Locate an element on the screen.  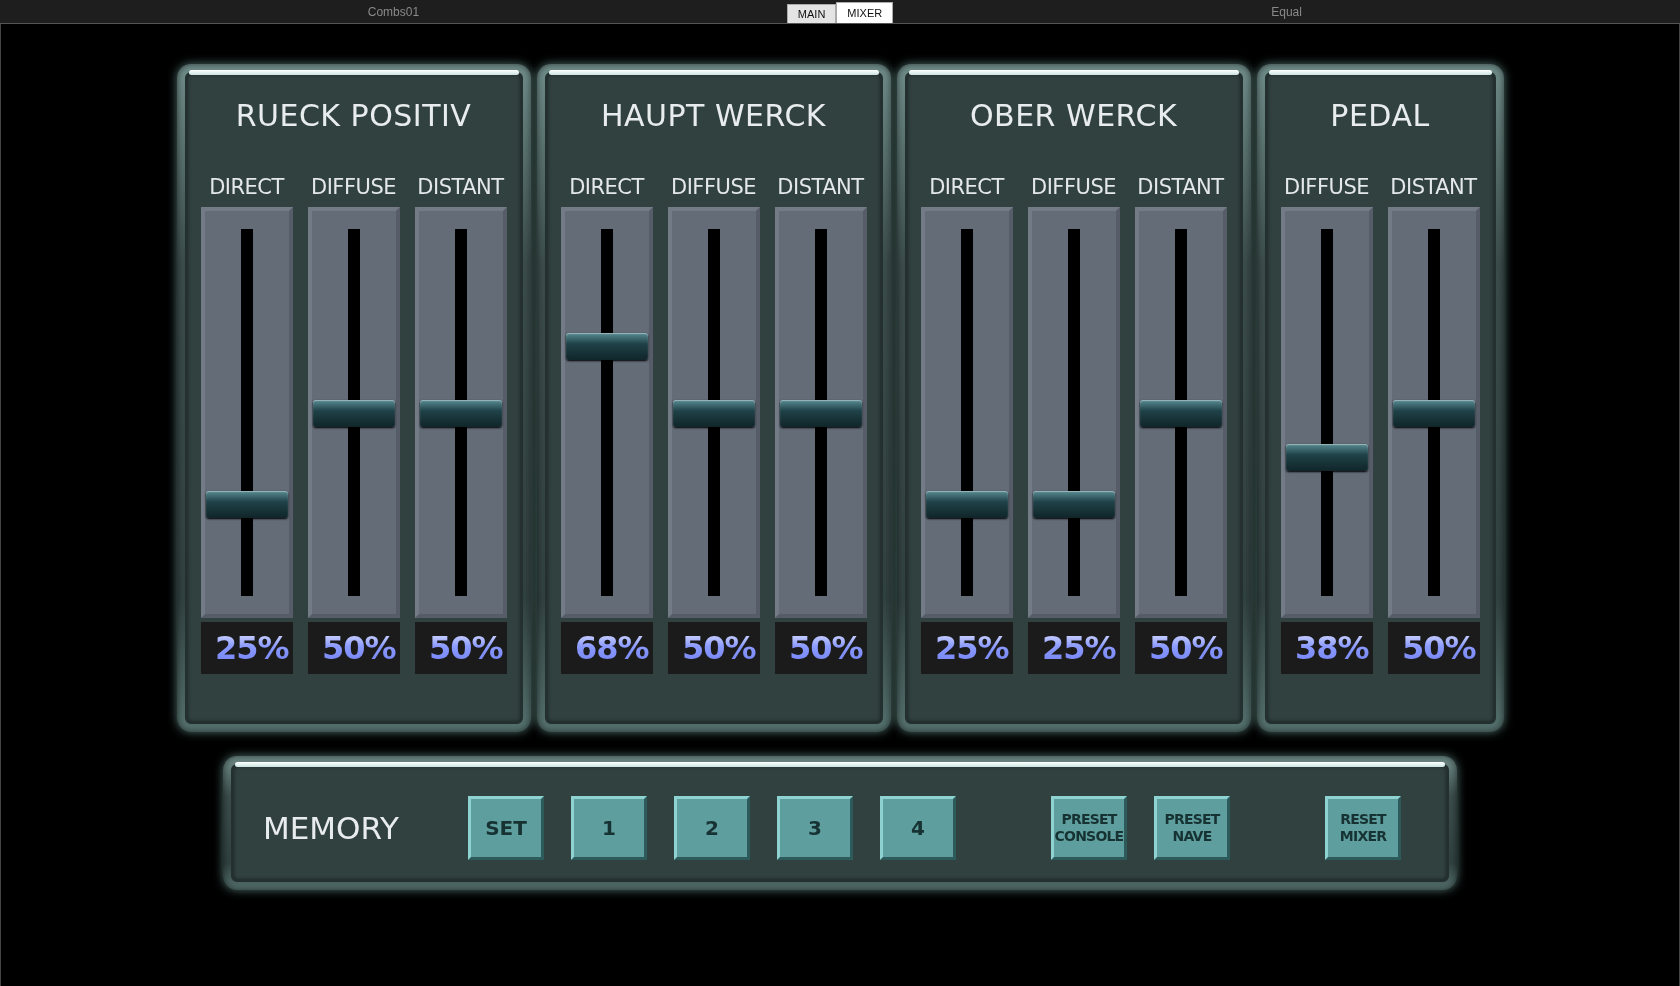
temperament-label: Equal is located at coordinates (1286, 11).